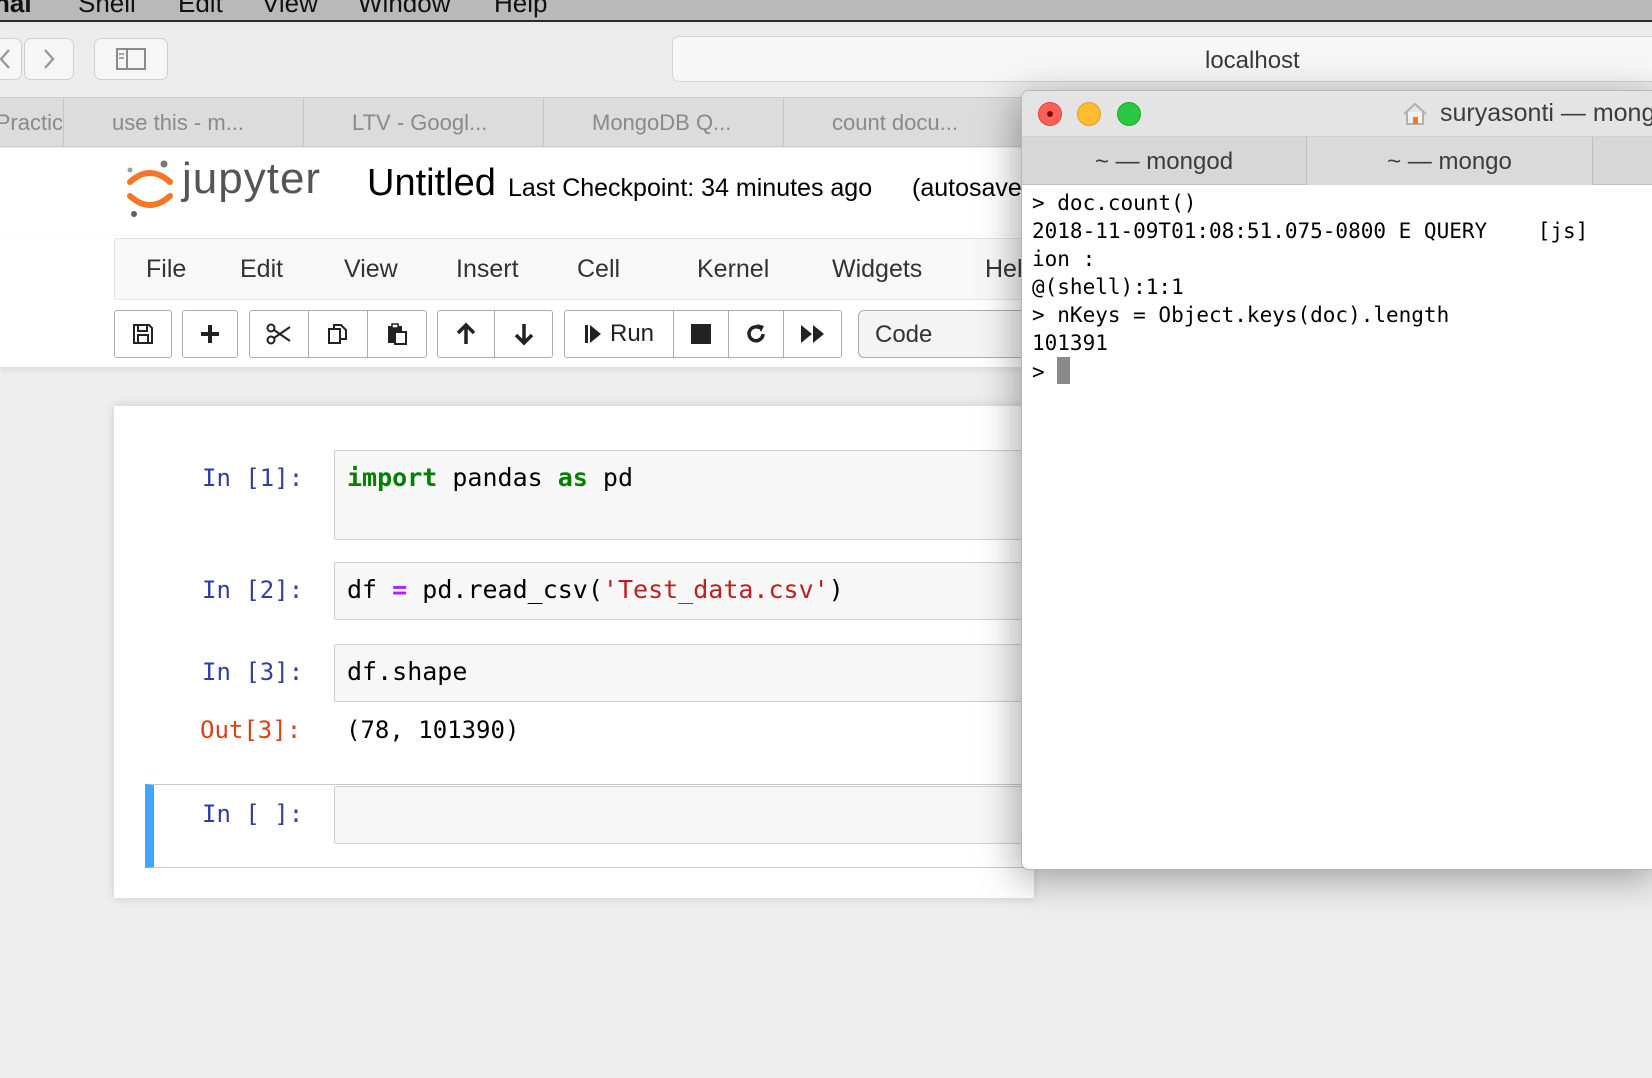 Image resolution: width=1652 pixels, height=1078 pixels. I want to click on insert-cell-button, so click(210, 334).